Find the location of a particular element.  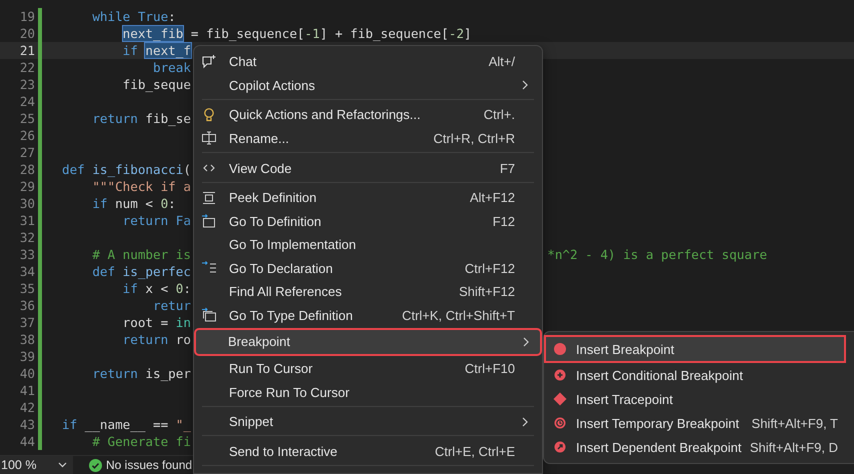

menu-item: Run To Cursor Ctrl+F10 is located at coordinates (368, 368).